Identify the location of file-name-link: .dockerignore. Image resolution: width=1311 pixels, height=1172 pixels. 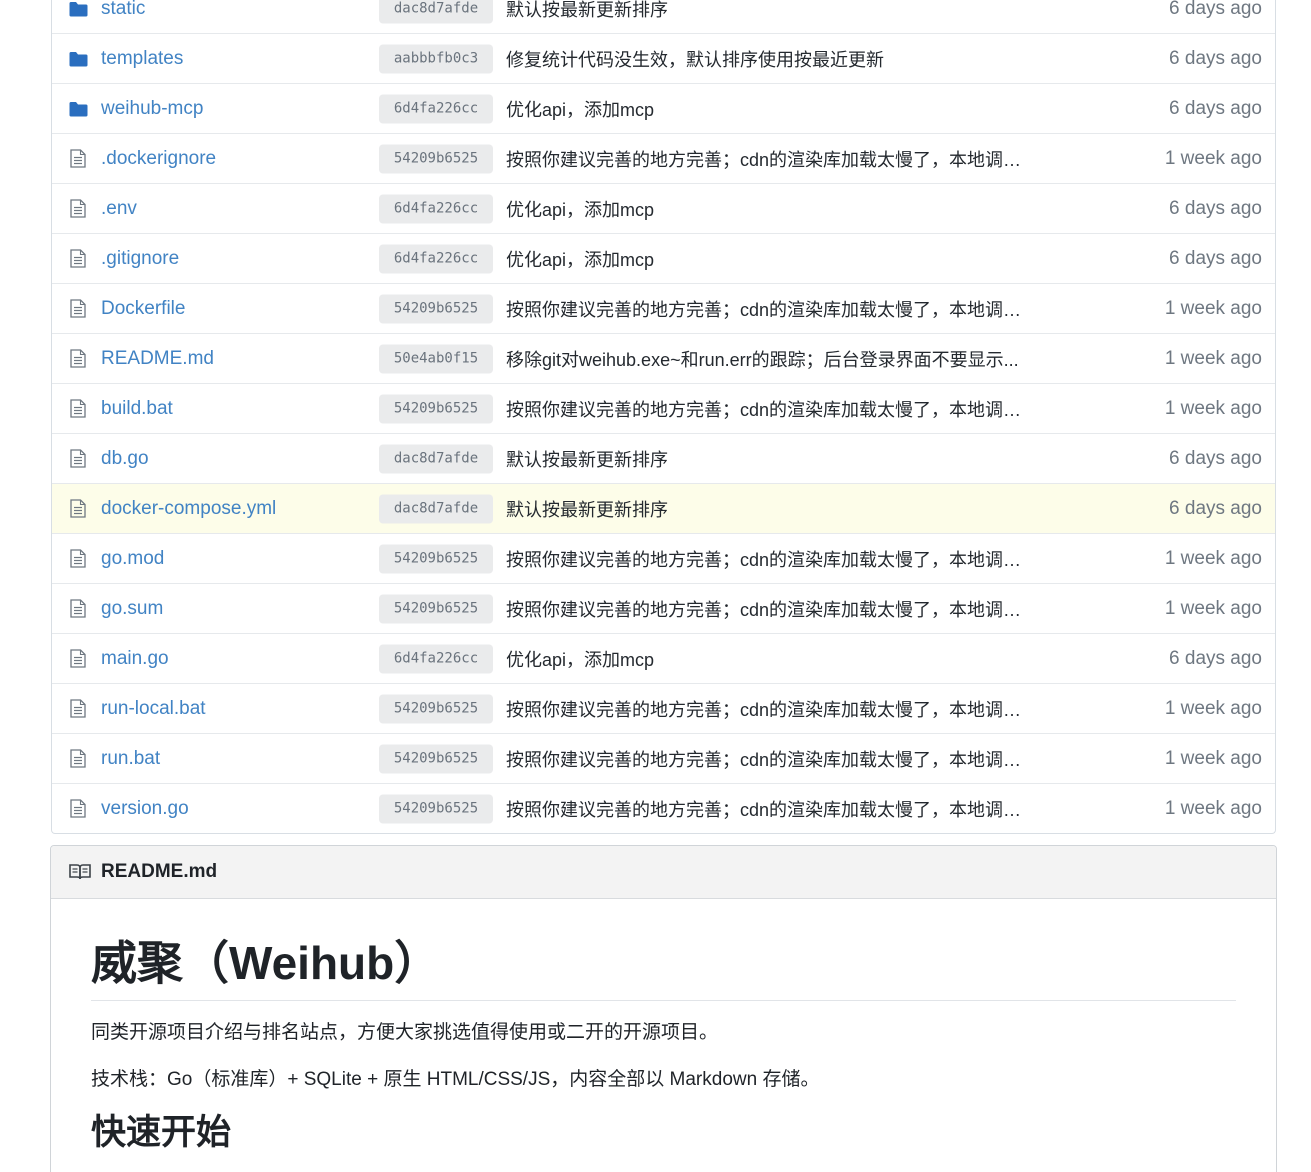
(158, 159).